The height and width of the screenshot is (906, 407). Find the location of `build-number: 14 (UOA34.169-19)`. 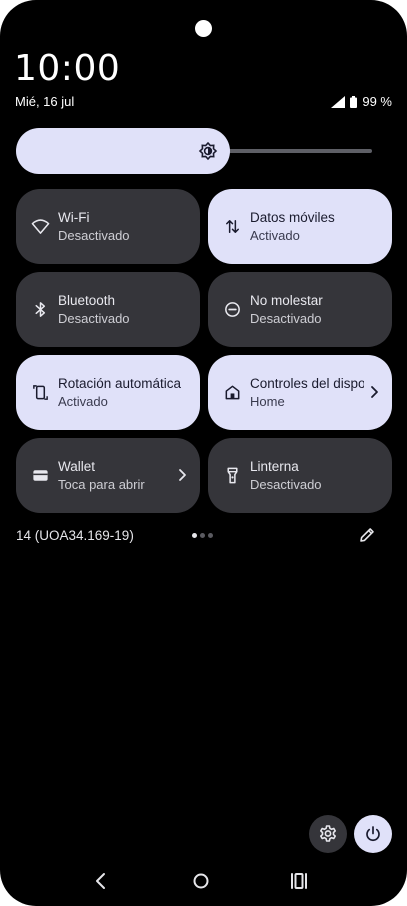

build-number: 14 (UOA34.169-19) is located at coordinates (75, 535).